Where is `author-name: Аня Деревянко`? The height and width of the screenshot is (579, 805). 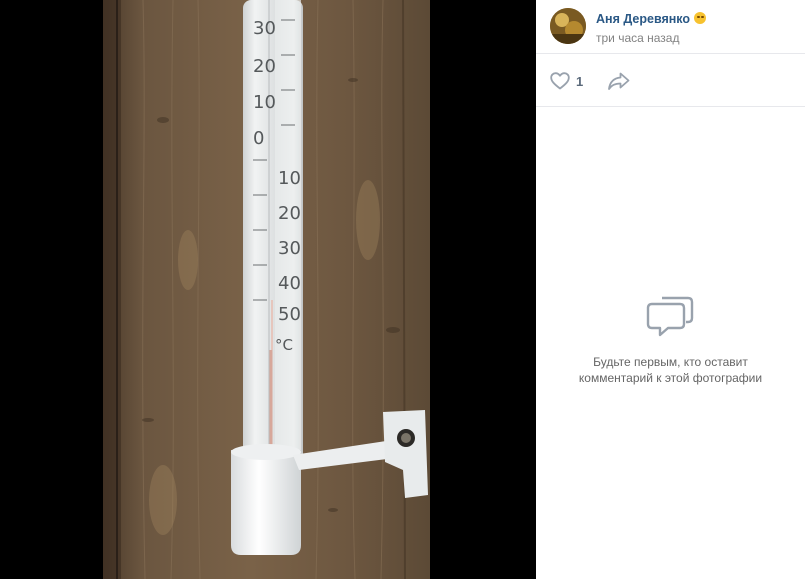 author-name: Аня Деревянко is located at coordinates (651, 19).